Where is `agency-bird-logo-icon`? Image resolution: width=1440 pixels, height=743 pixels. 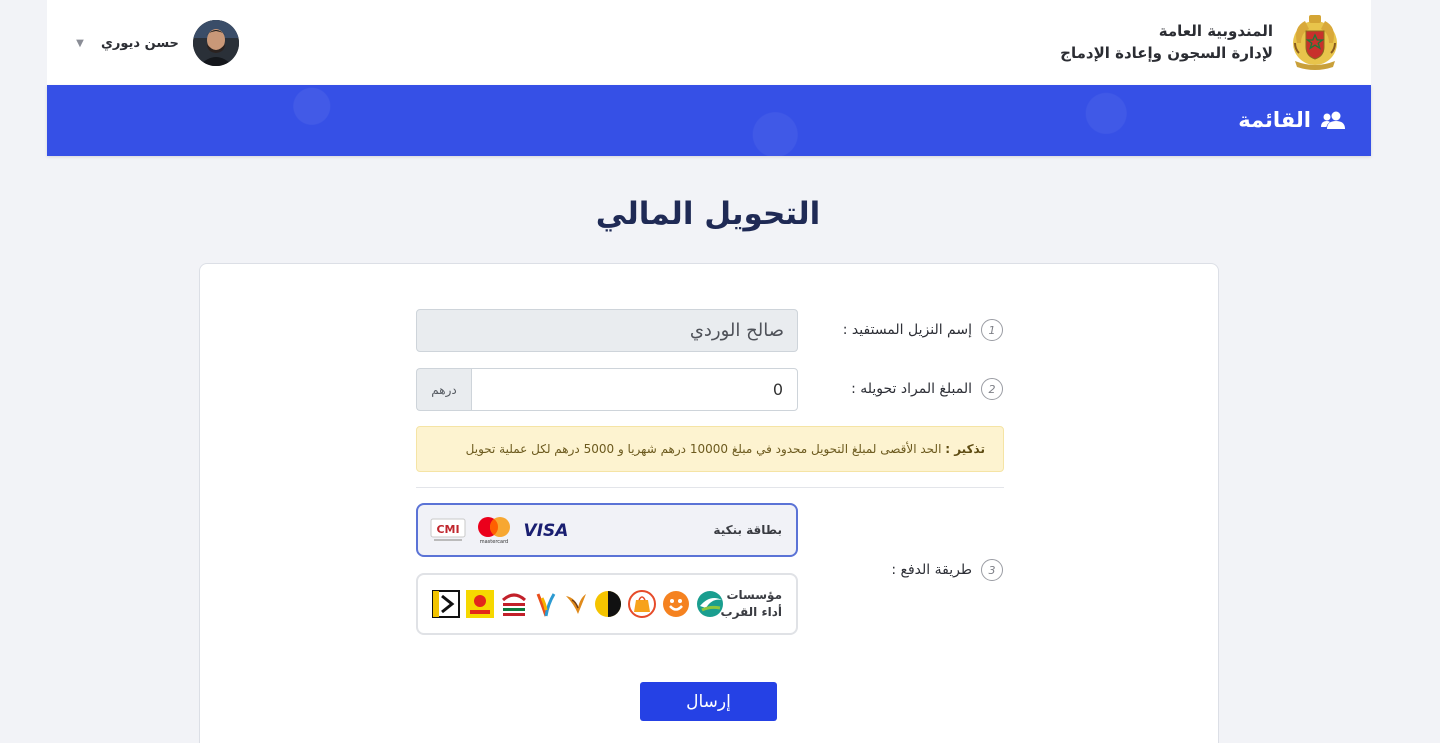
agency-bird-logo-icon is located at coordinates (576, 604).